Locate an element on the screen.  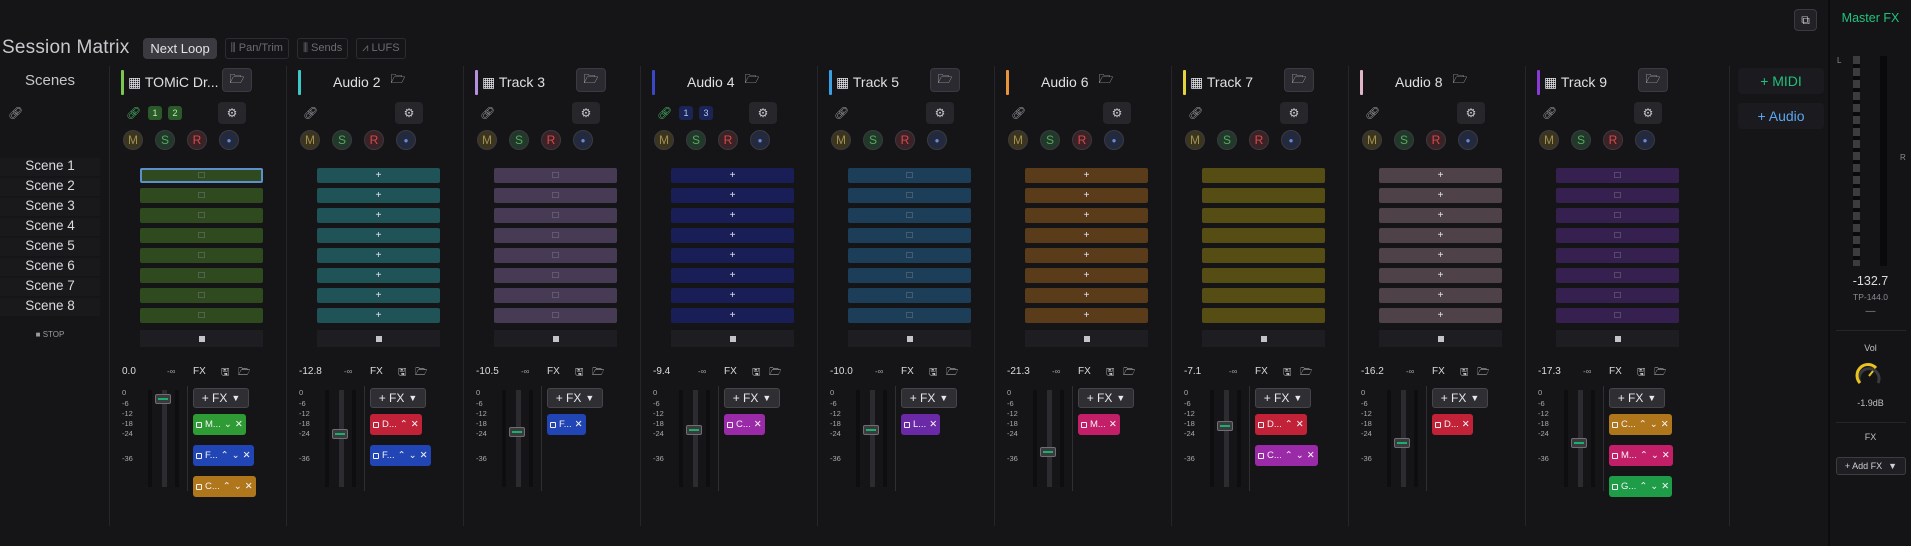
plugin-slot: F... ✕ is located at coordinates (566, 424).